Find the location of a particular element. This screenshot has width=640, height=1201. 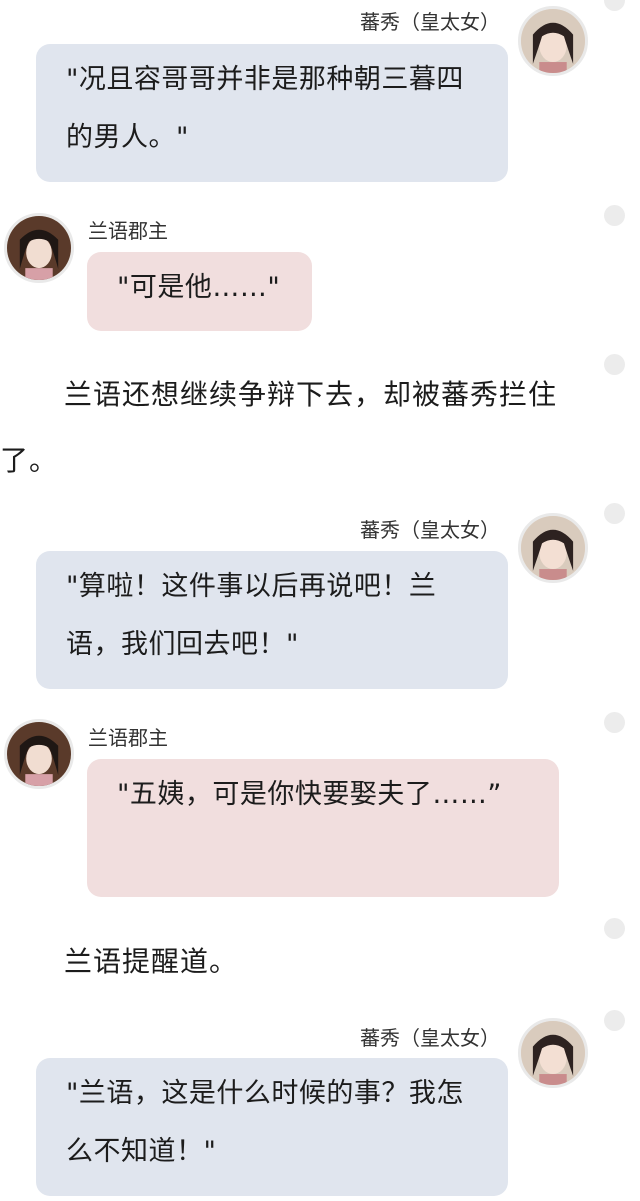

message-bubble: "五姨，可是你快要娶夫了……” is located at coordinates (323, 828).